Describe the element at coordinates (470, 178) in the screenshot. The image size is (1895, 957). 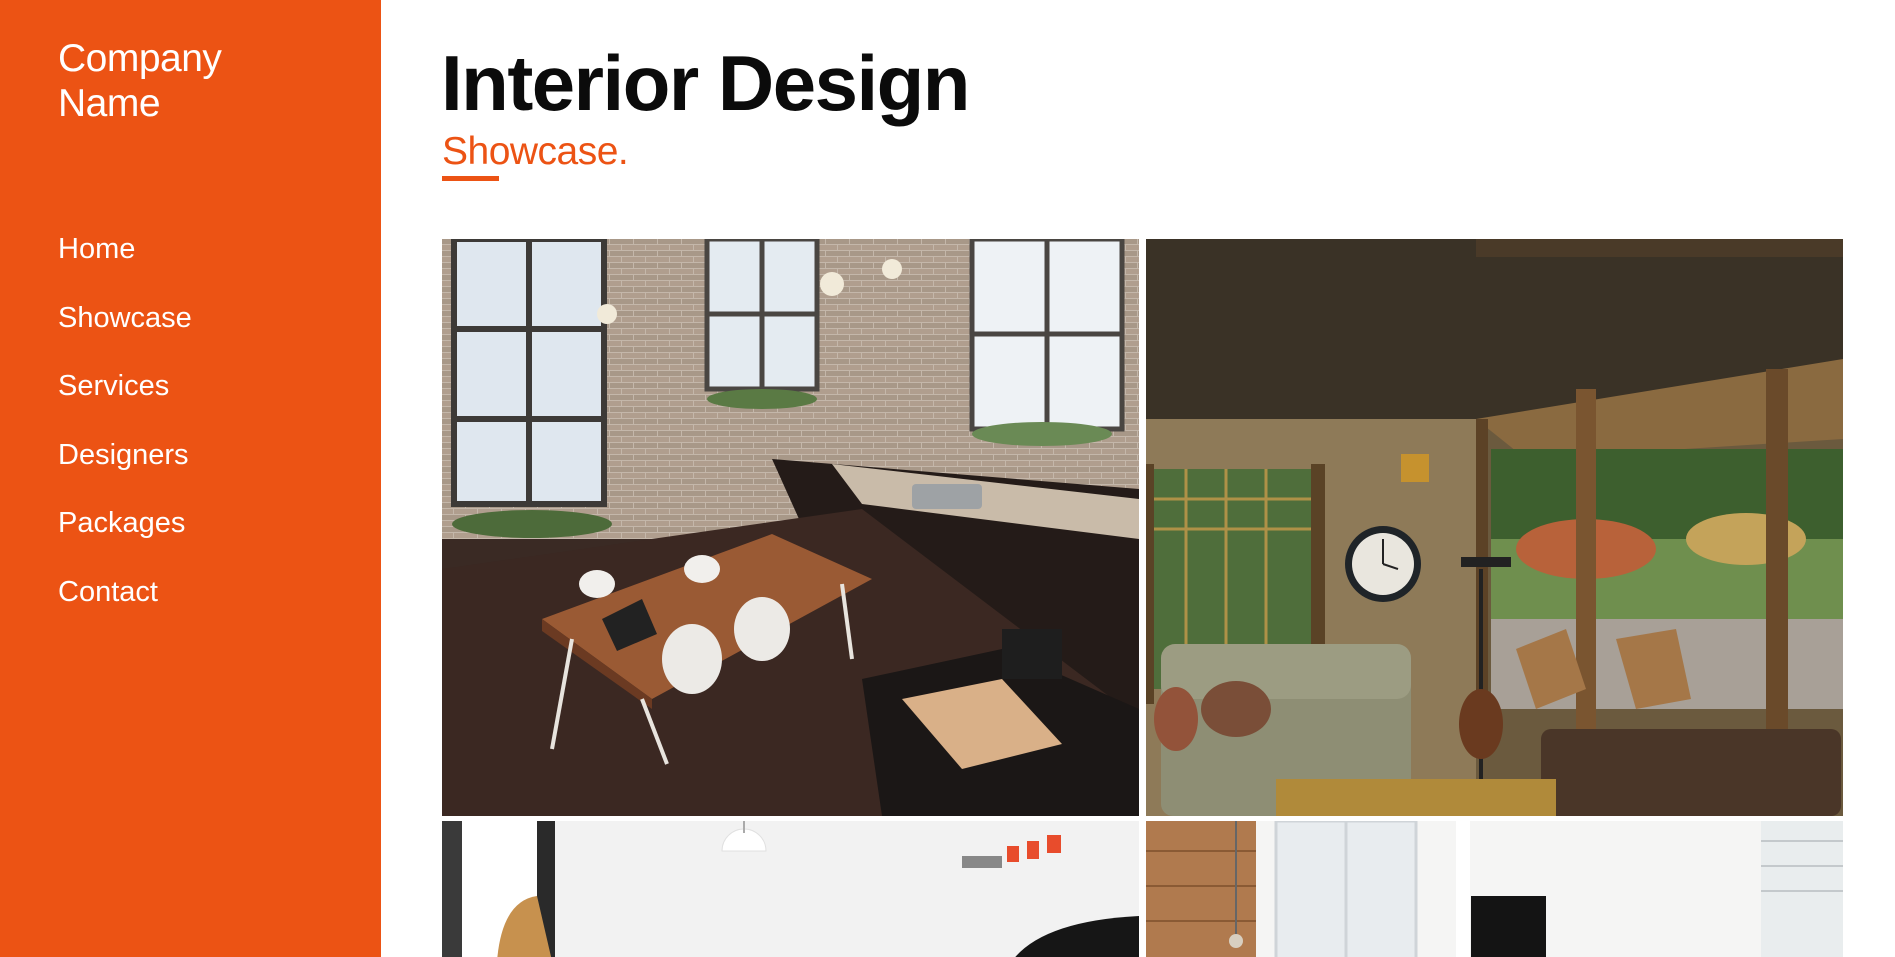
I see `accent-underline` at that location.